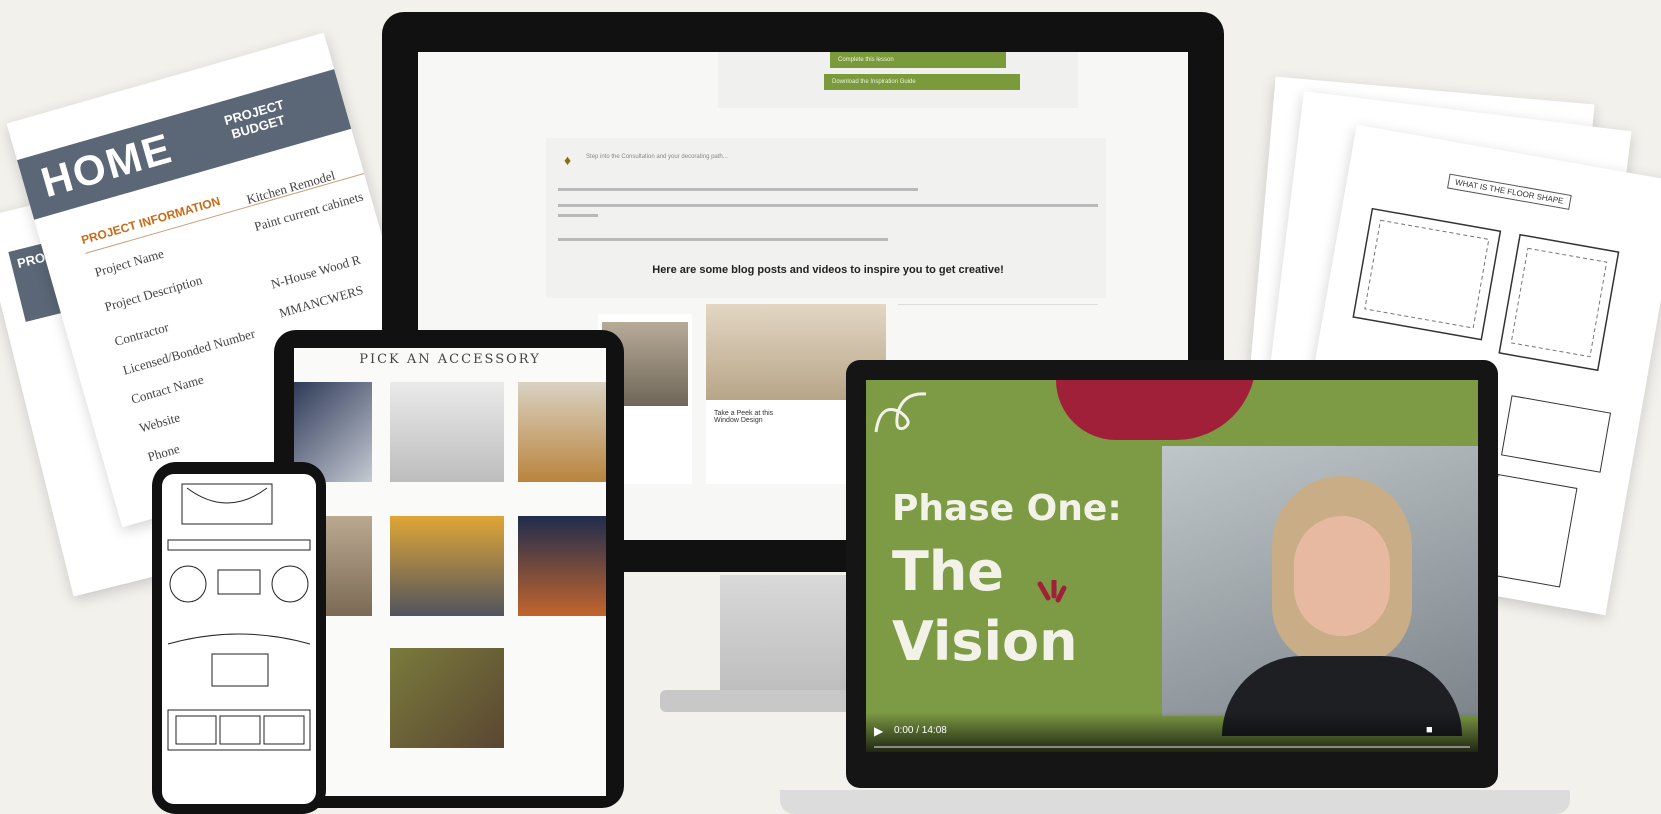 The height and width of the screenshot is (814, 1661). Describe the element at coordinates (1175, 802) in the screenshot. I see `laptop-base` at that location.